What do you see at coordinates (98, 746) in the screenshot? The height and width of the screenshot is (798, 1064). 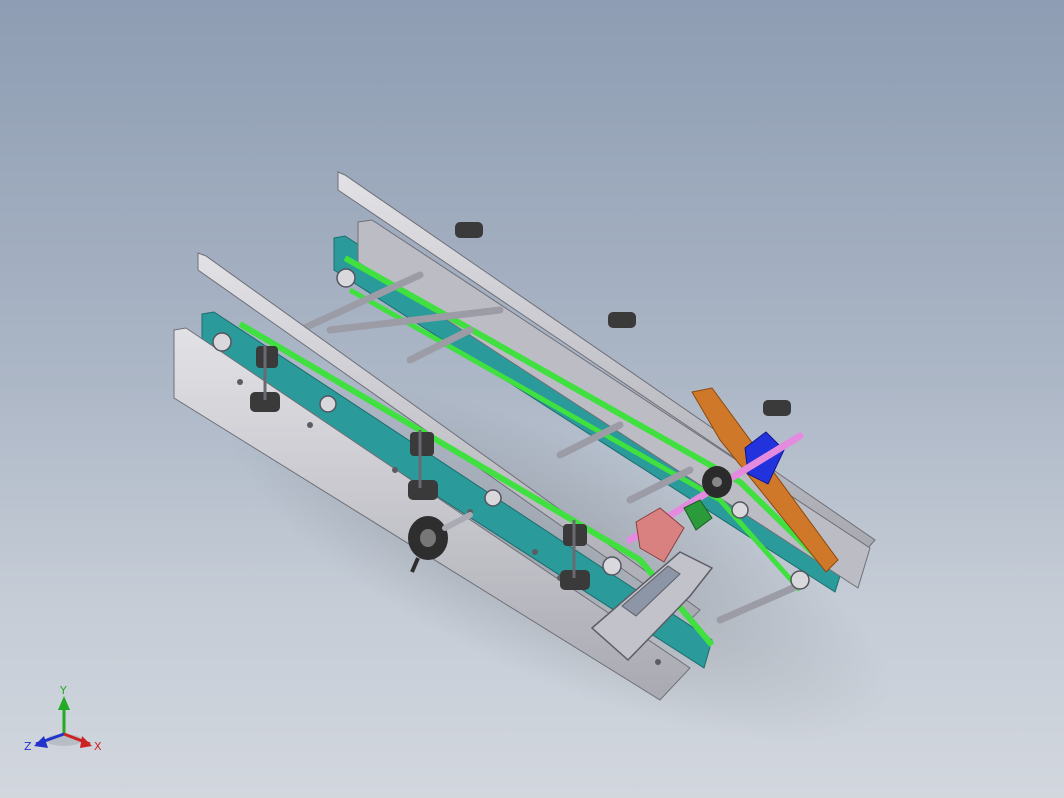 I see `x-axis-label: X` at bounding box center [98, 746].